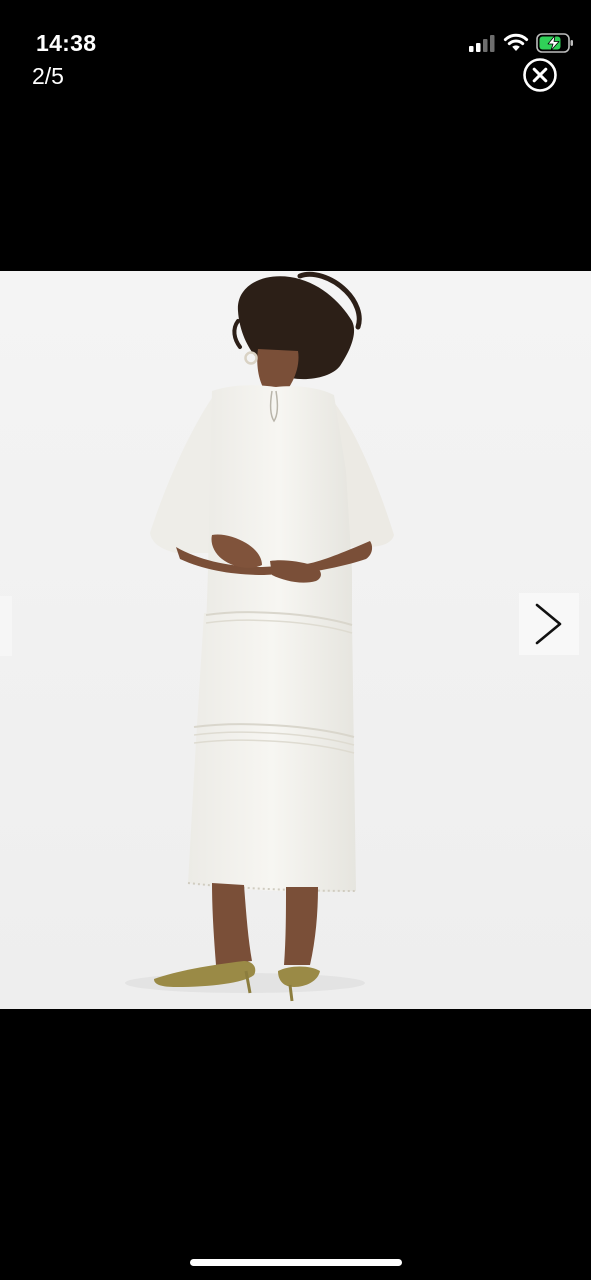 The height and width of the screenshot is (1280, 591). I want to click on previous-image-area, so click(6, 626).